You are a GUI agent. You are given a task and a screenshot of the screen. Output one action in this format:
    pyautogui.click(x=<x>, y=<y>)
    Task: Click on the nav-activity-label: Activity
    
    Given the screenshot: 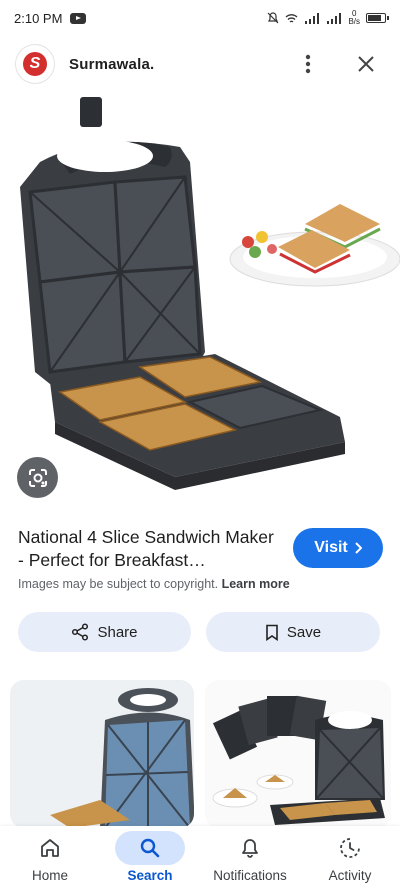 What is the action you would take?
    pyautogui.click(x=350, y=875)
    